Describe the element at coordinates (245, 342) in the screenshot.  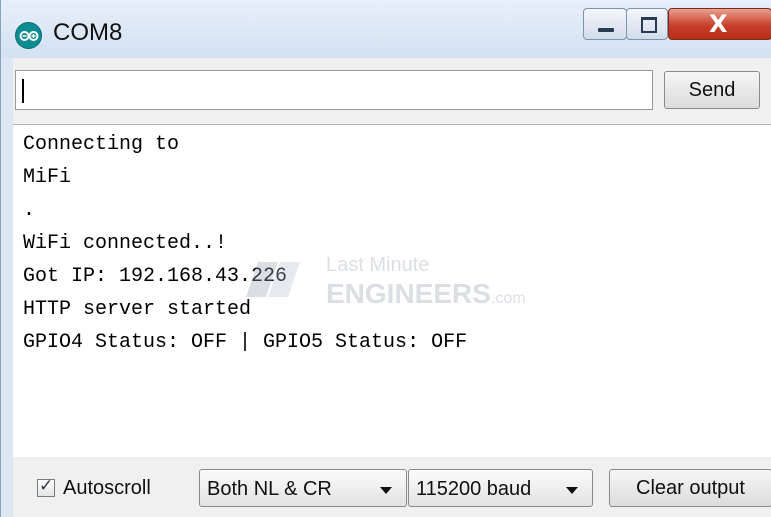
I see `output-line: GPIO4 Status: OFF | GPIO5 Status: OFF` at that location.